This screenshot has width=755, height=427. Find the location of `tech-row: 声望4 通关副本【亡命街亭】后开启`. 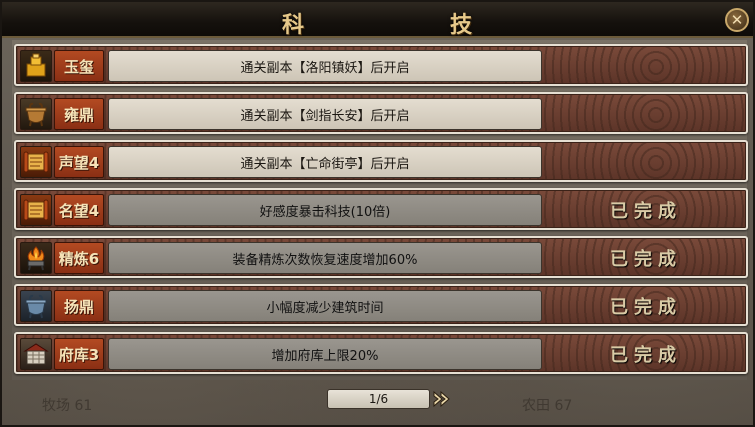

tech-row: 声望4 通关副本【亡命街亭】后开启 is located at coordinates (381, 161).